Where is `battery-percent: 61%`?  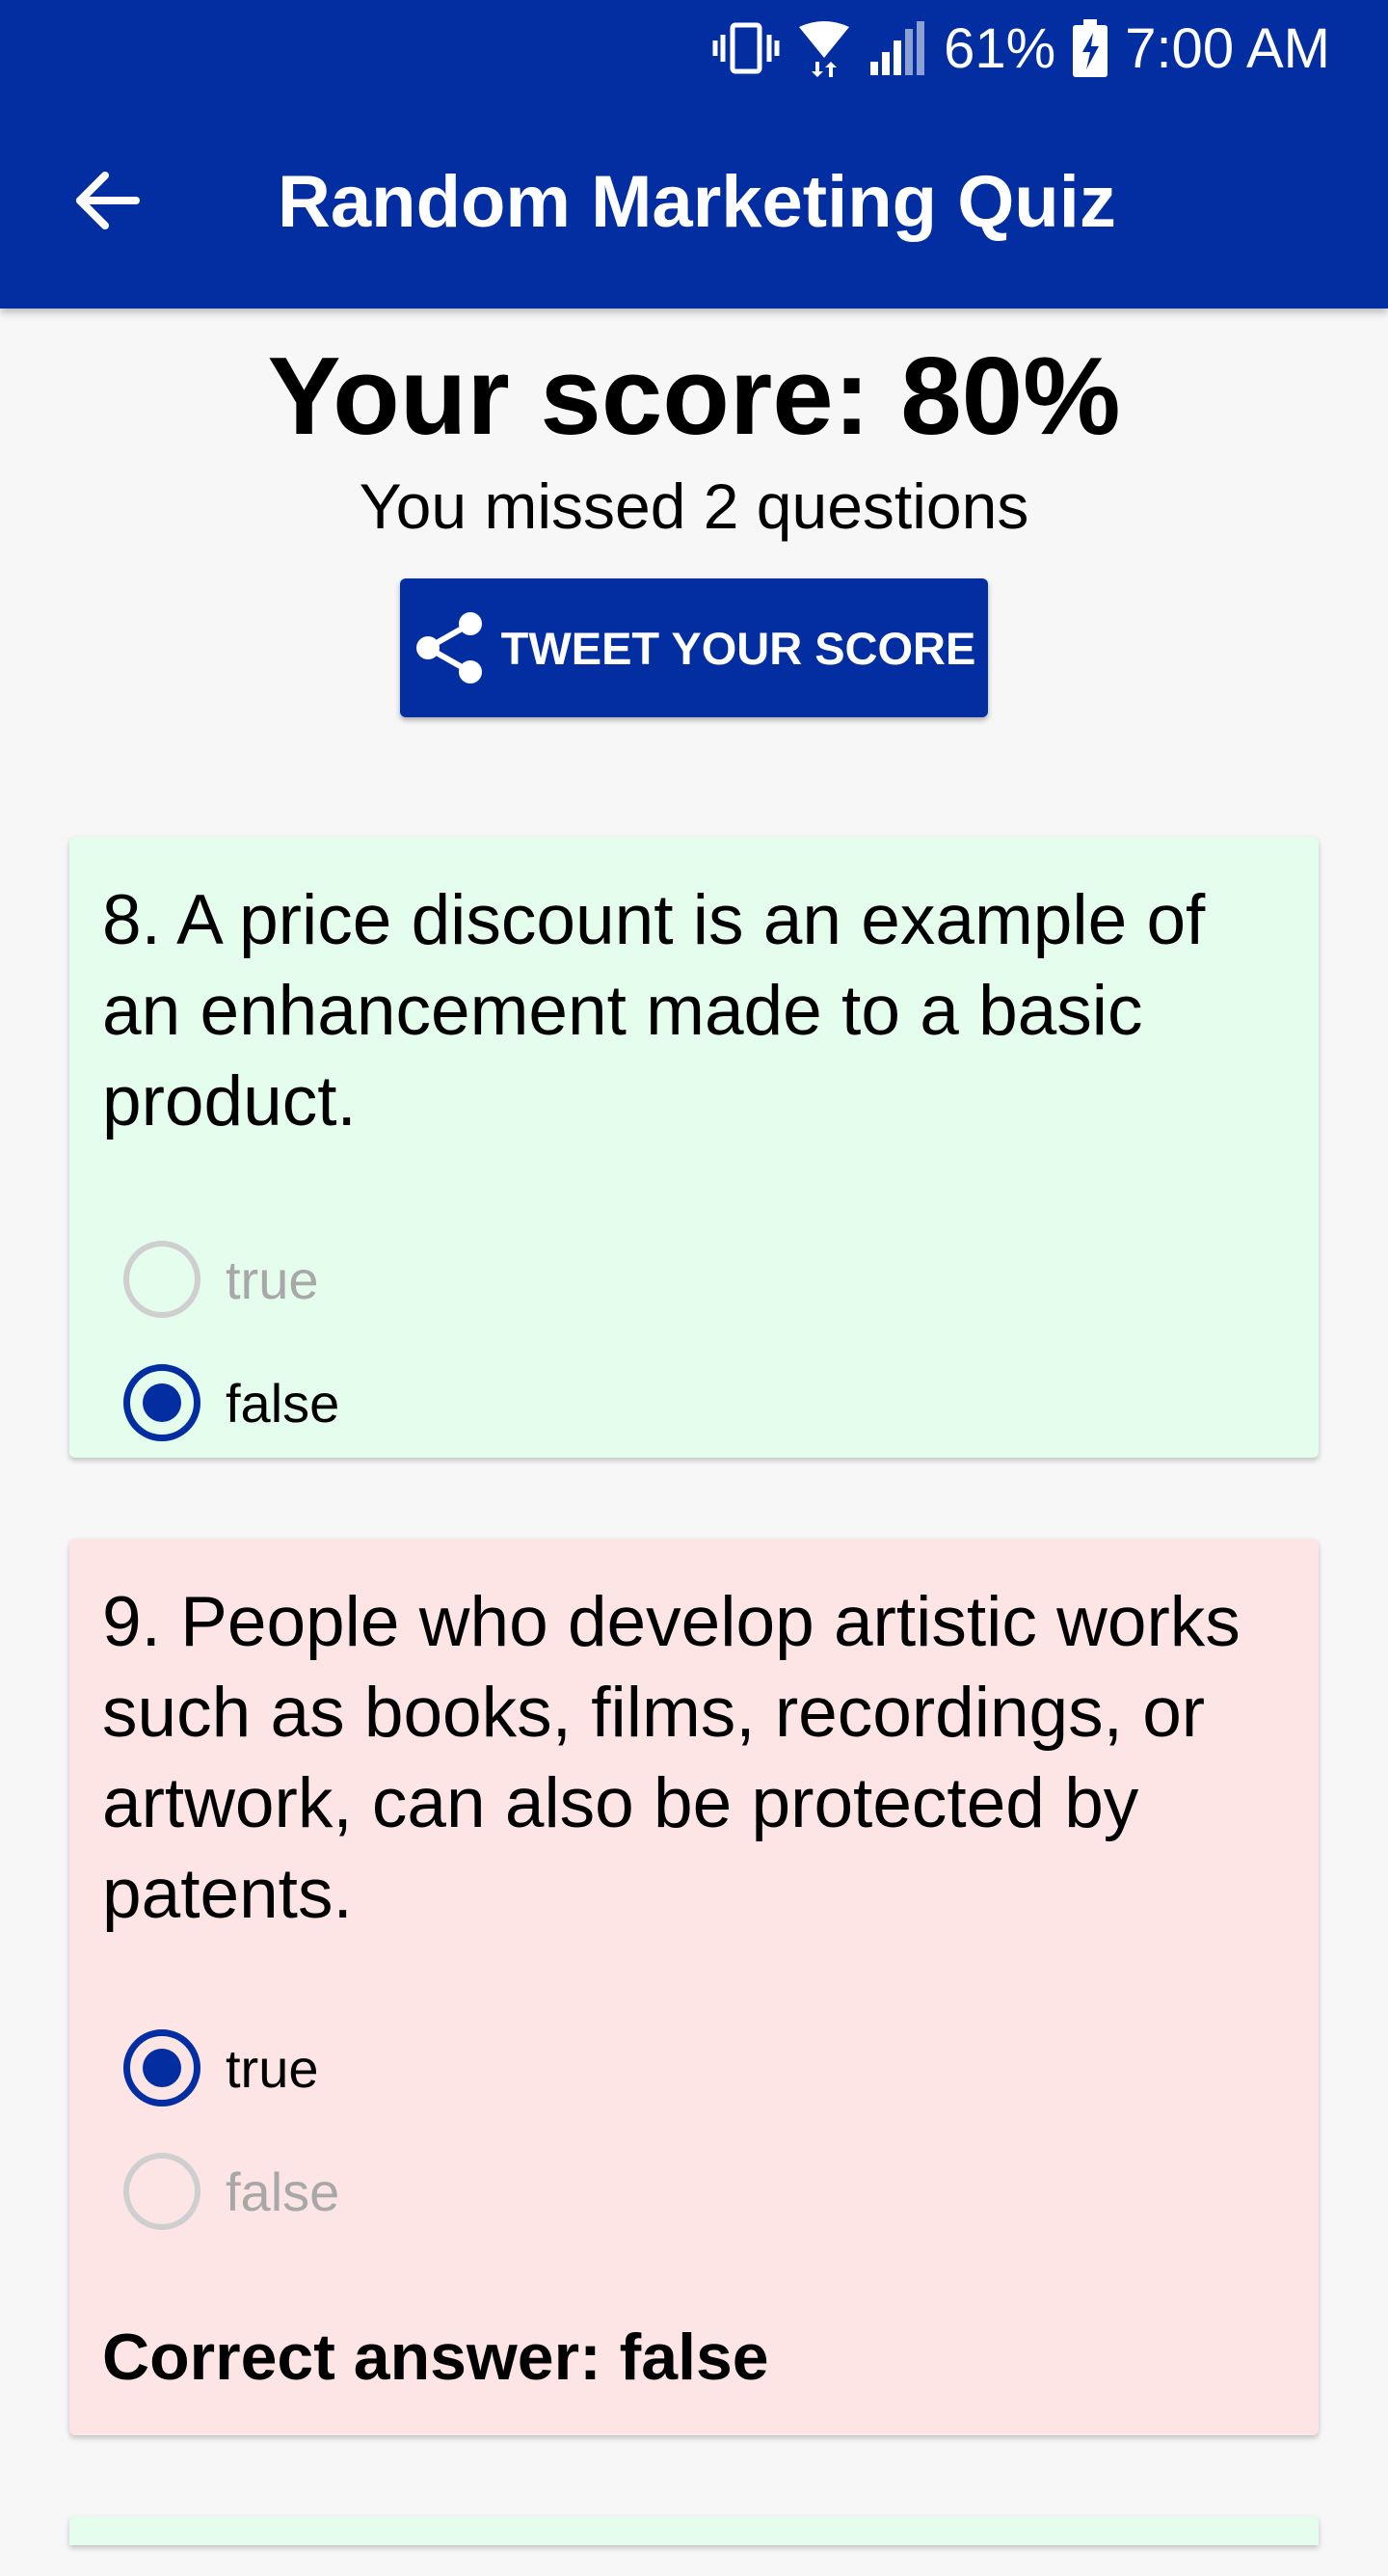 battery-percent: 61% is located at coordinates (1000, 48).